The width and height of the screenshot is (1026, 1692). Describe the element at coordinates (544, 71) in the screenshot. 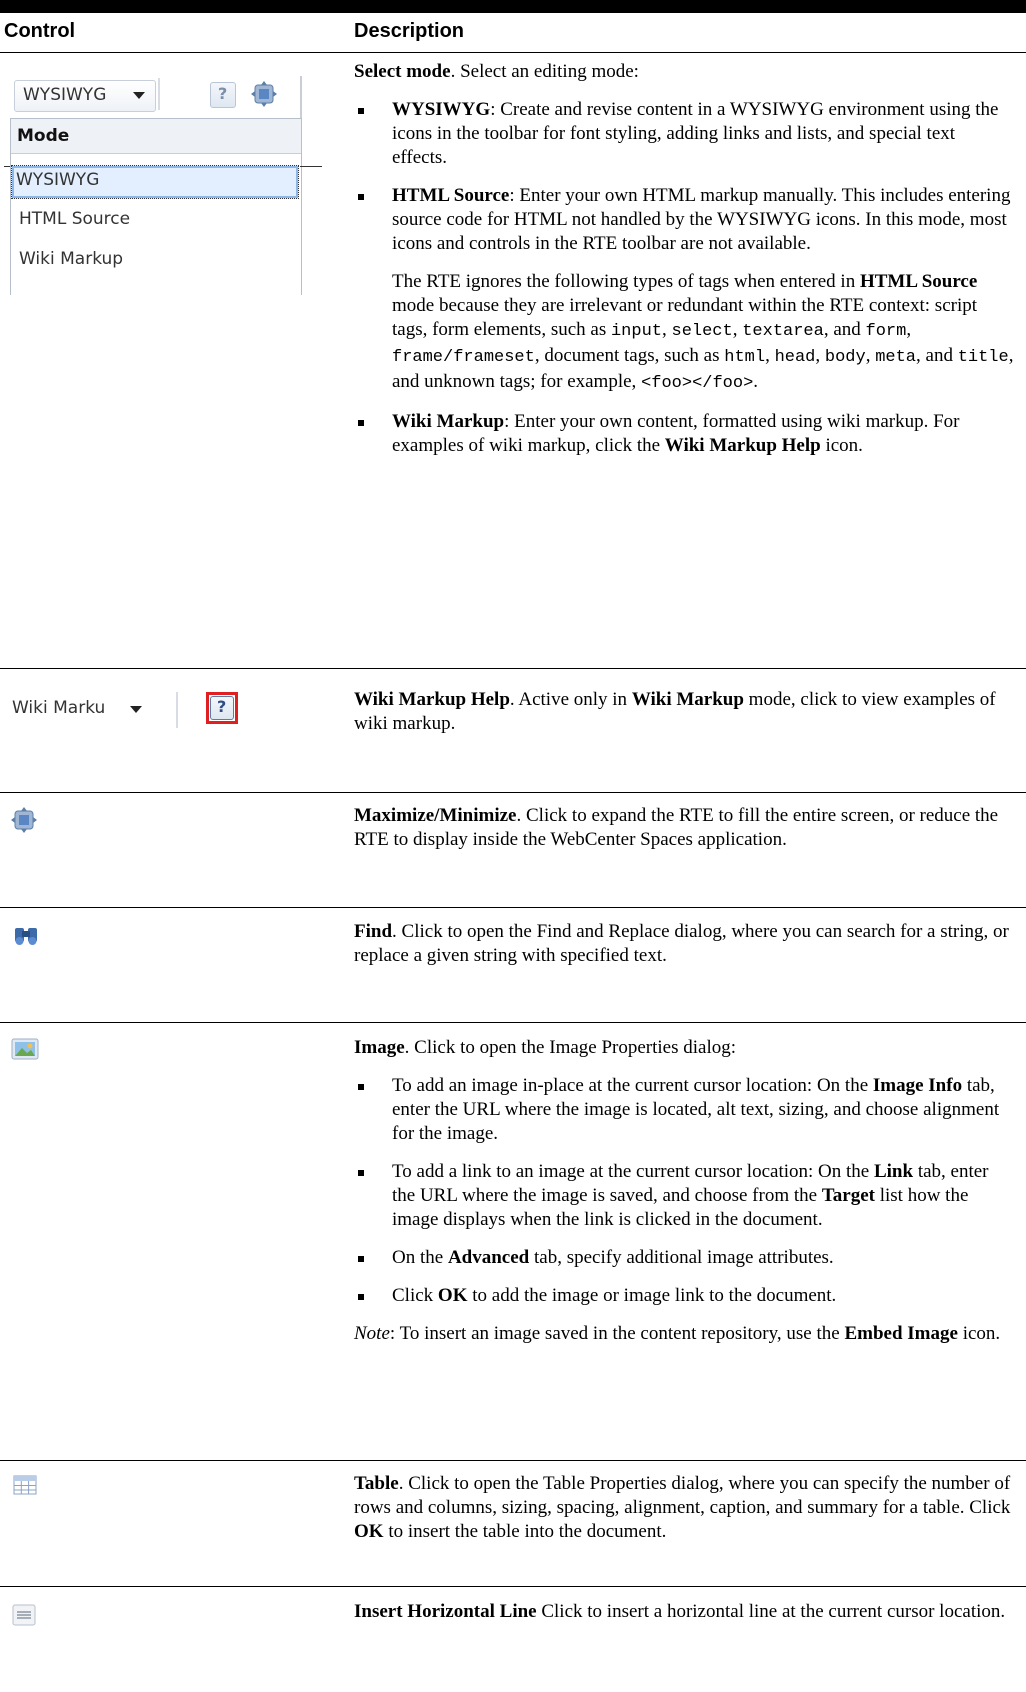

I see `text: . Select an editing mode:` at that location.